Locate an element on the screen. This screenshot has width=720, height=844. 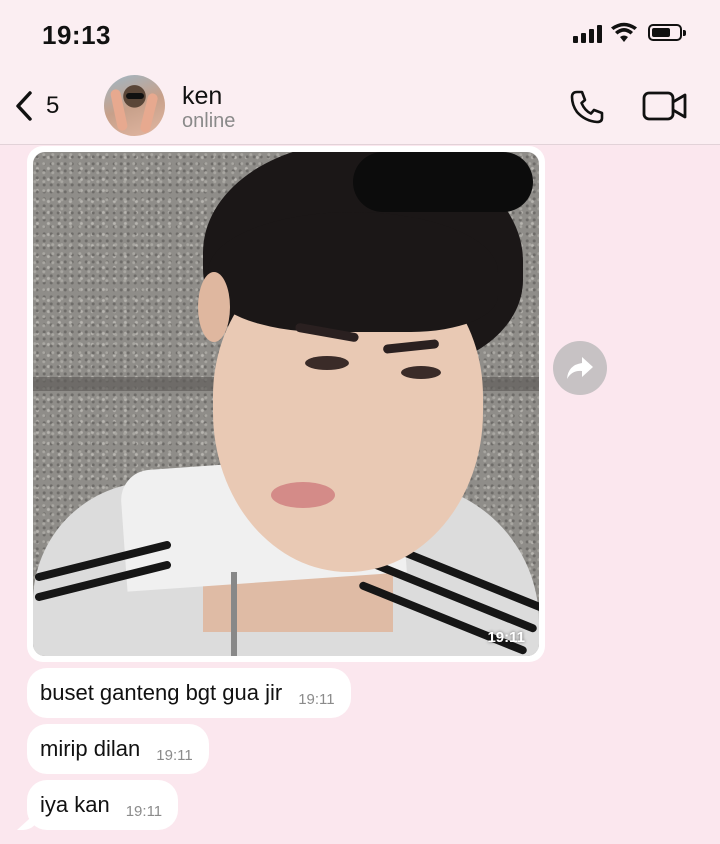
forward-arrow-icon is located at coordinates (580, 368).